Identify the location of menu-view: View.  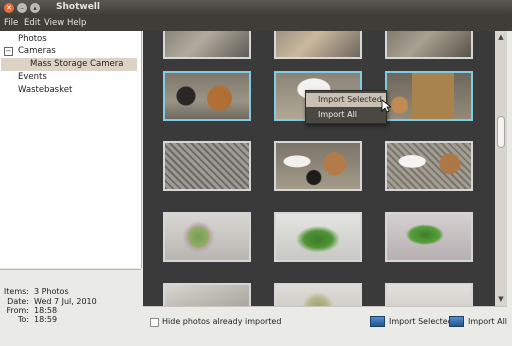
(54, 23).